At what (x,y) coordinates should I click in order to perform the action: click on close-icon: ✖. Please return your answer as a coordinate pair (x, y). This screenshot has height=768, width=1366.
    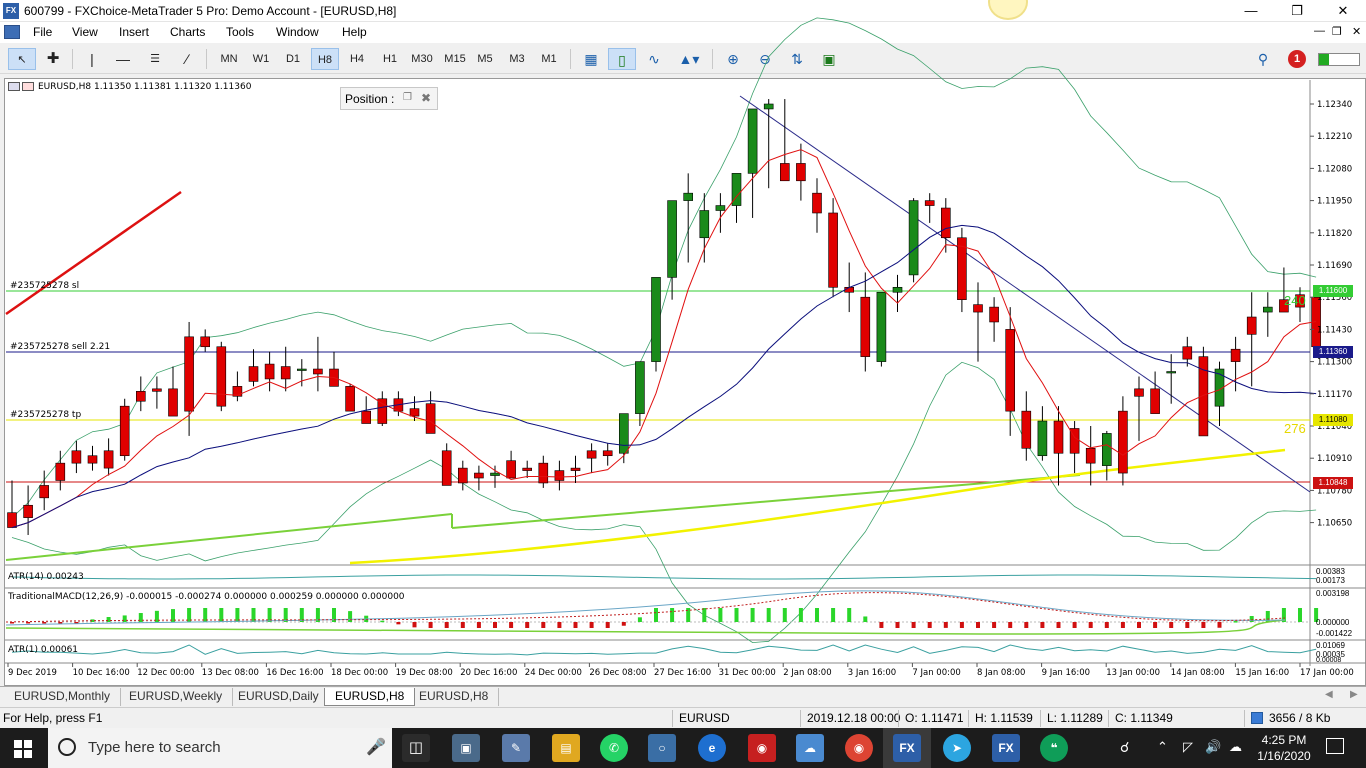
    Looking at the image, I should click on (426, 98).